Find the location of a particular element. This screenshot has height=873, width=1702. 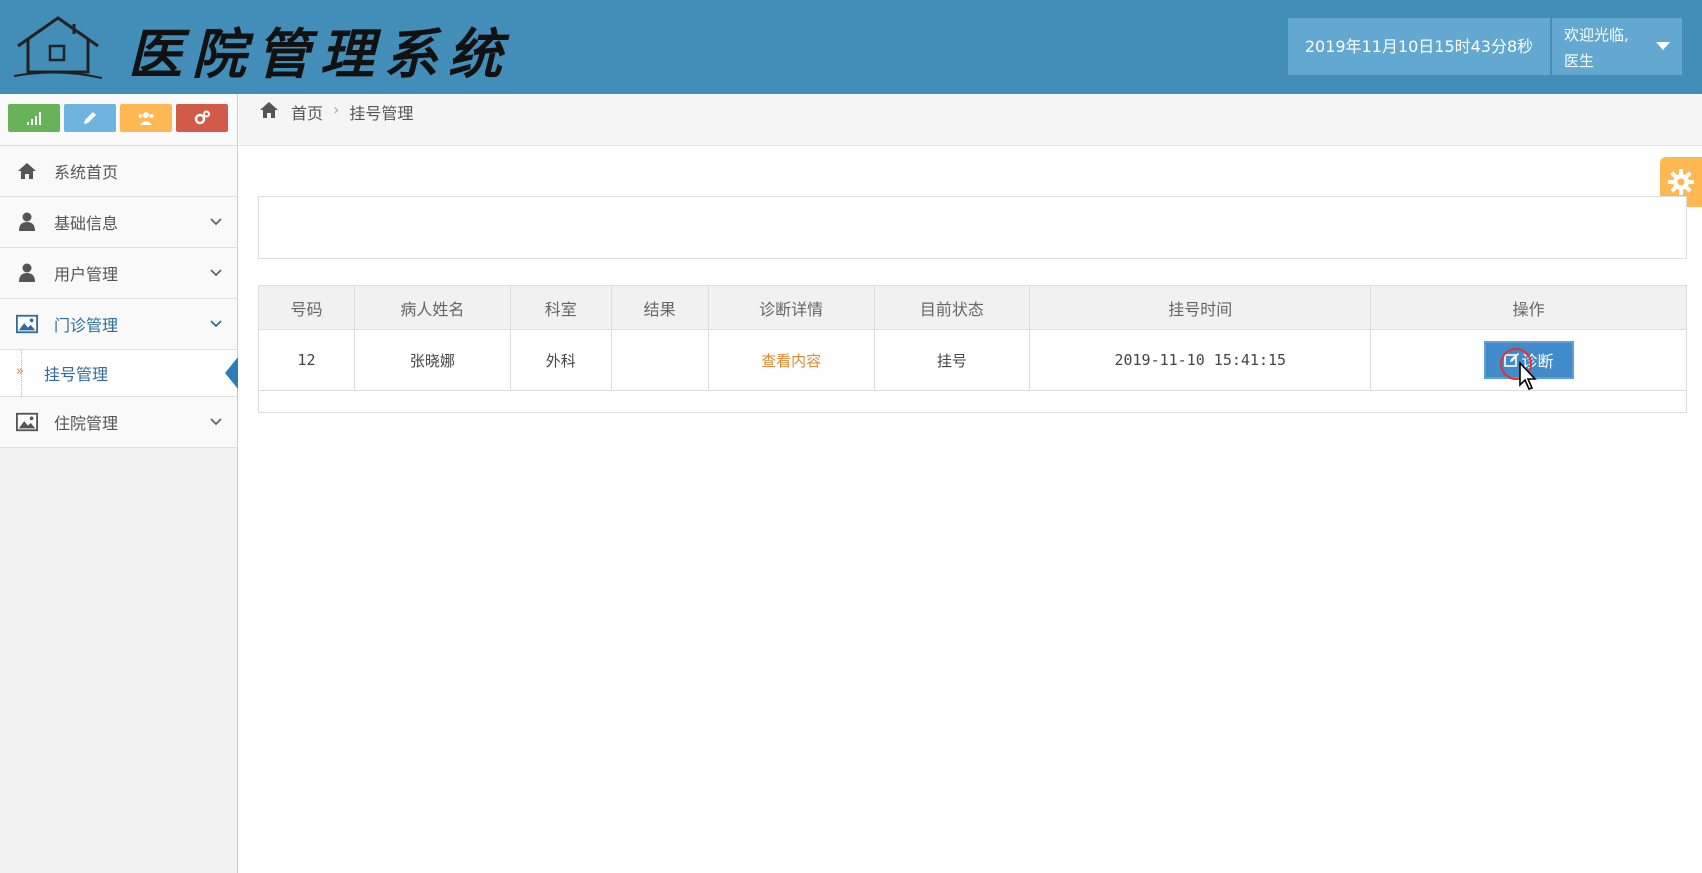

cogs-icon is located at coordinates (202, 117).